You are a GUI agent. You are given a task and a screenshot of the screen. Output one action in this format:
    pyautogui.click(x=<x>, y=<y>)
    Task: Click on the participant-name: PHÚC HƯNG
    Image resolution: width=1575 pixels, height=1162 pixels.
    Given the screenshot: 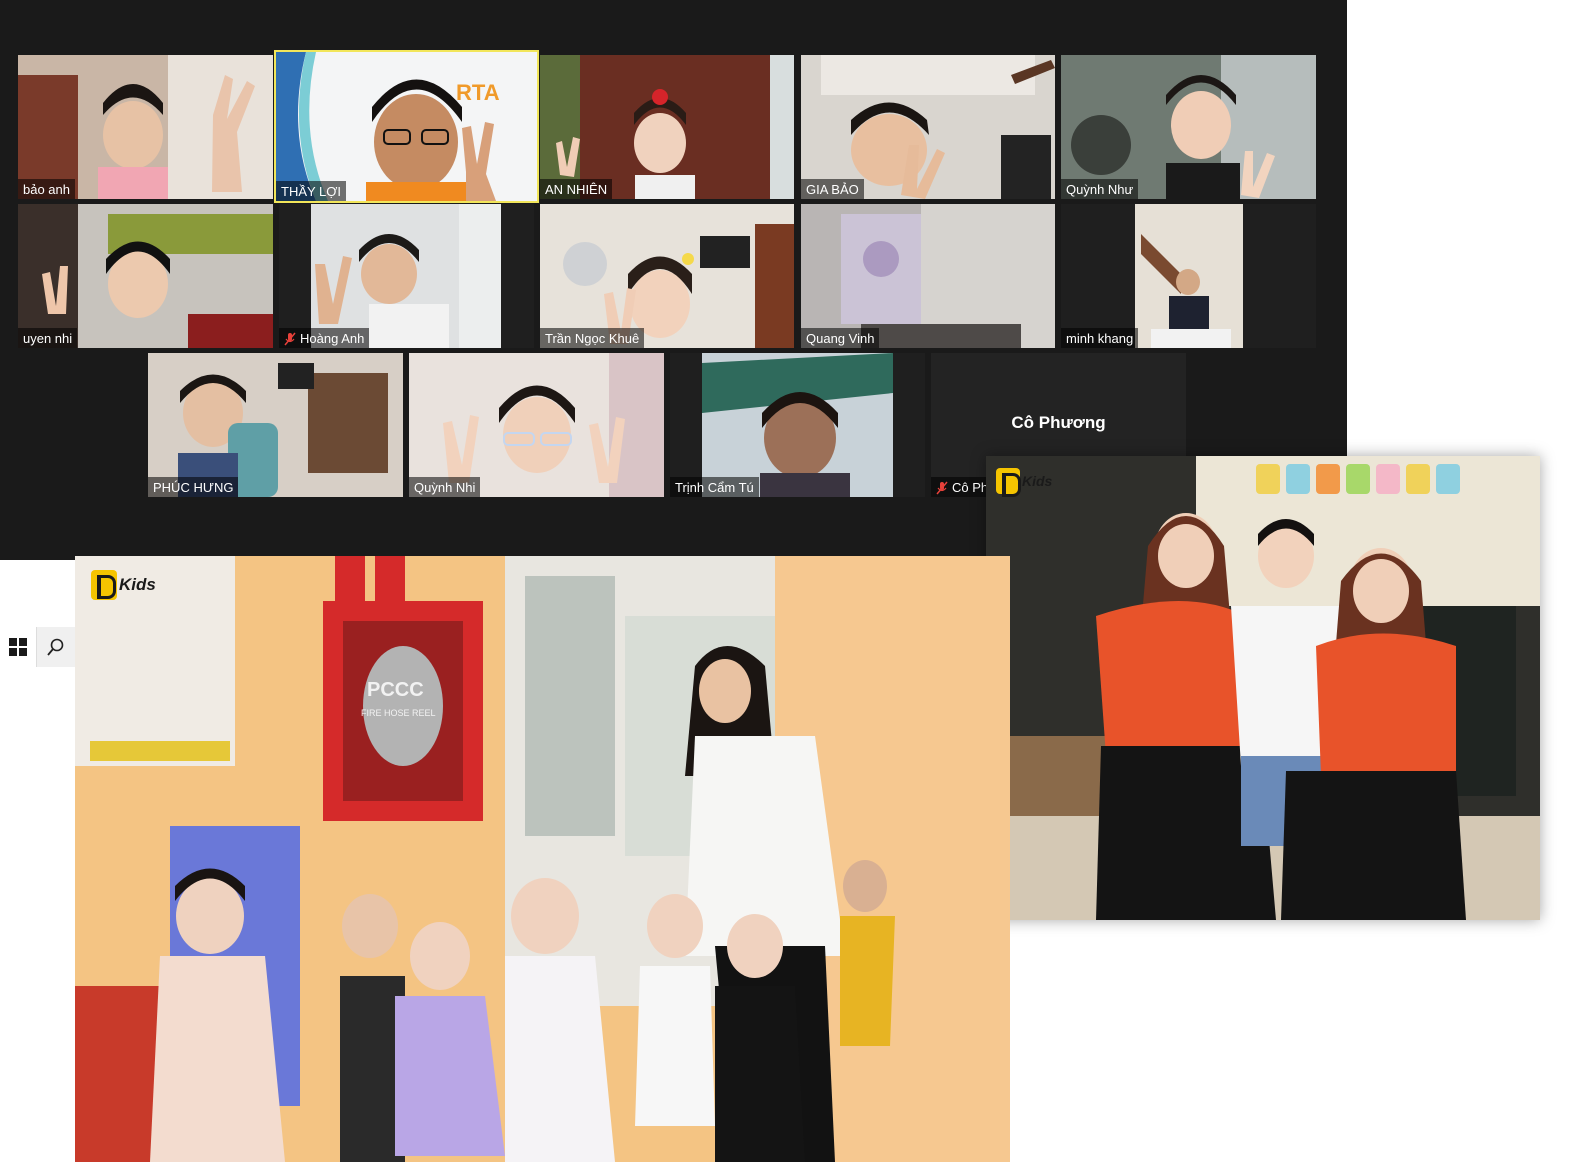 What is the action you would take?
    pyautogui.click(x=193, y=487)
    